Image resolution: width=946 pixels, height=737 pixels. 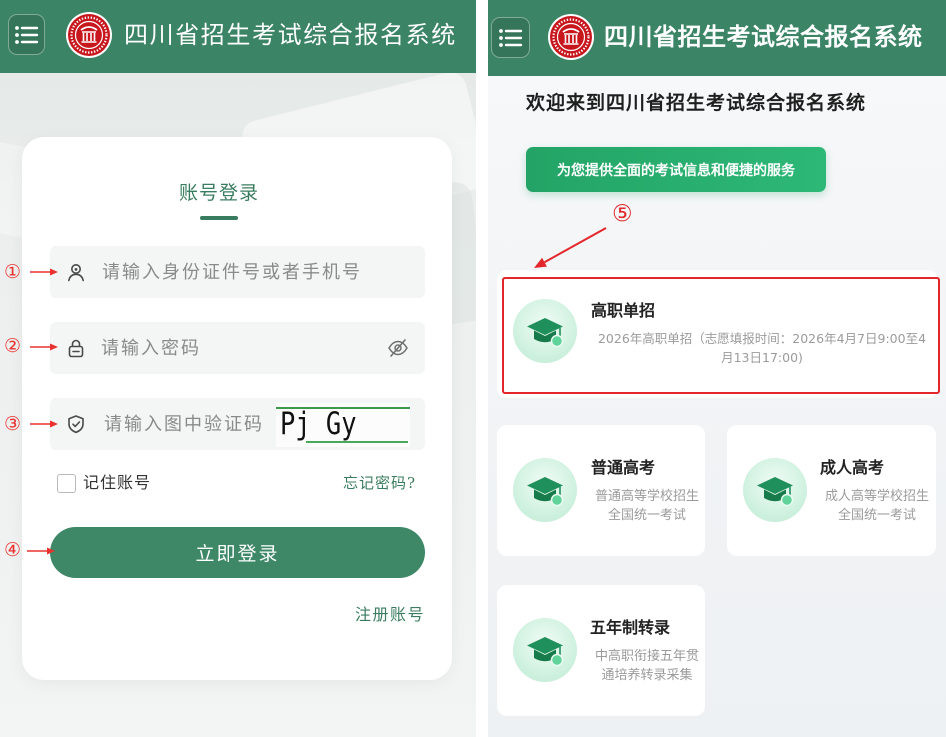 What do you see at coordinates (13, 424) in the screenshot?
I see `annotation-step-3: ③` at bounding box center [13, 424].